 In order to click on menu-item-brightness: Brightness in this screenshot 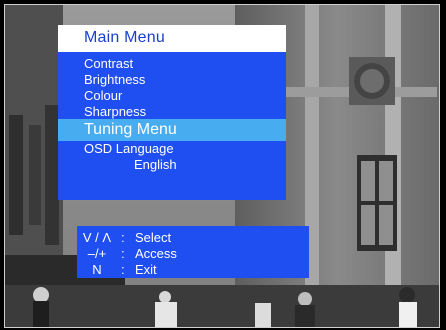, I will do `click(172, 80)`.